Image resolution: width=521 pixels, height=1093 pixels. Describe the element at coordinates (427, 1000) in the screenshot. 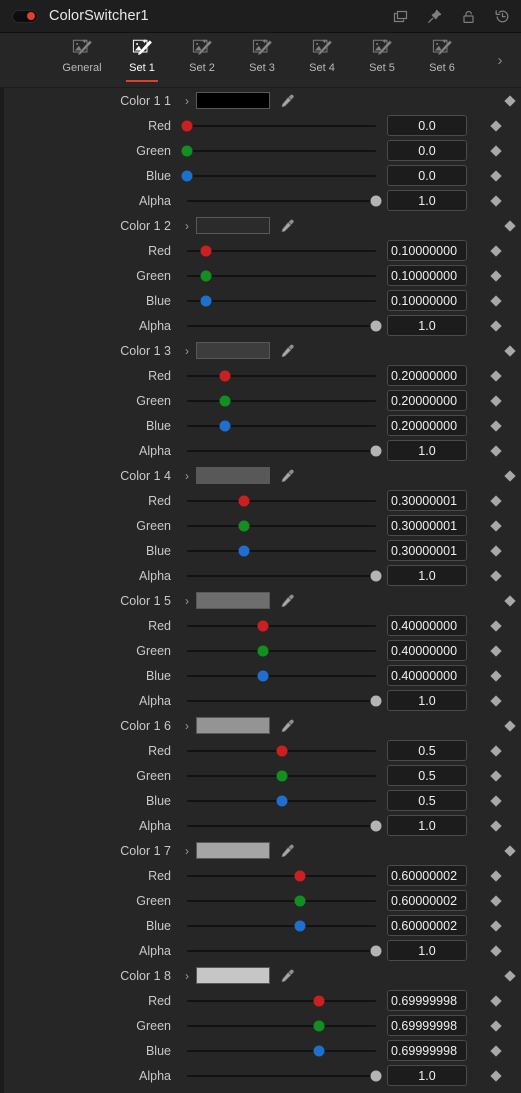

I see `red-value-field: 0.69999998` at that location.